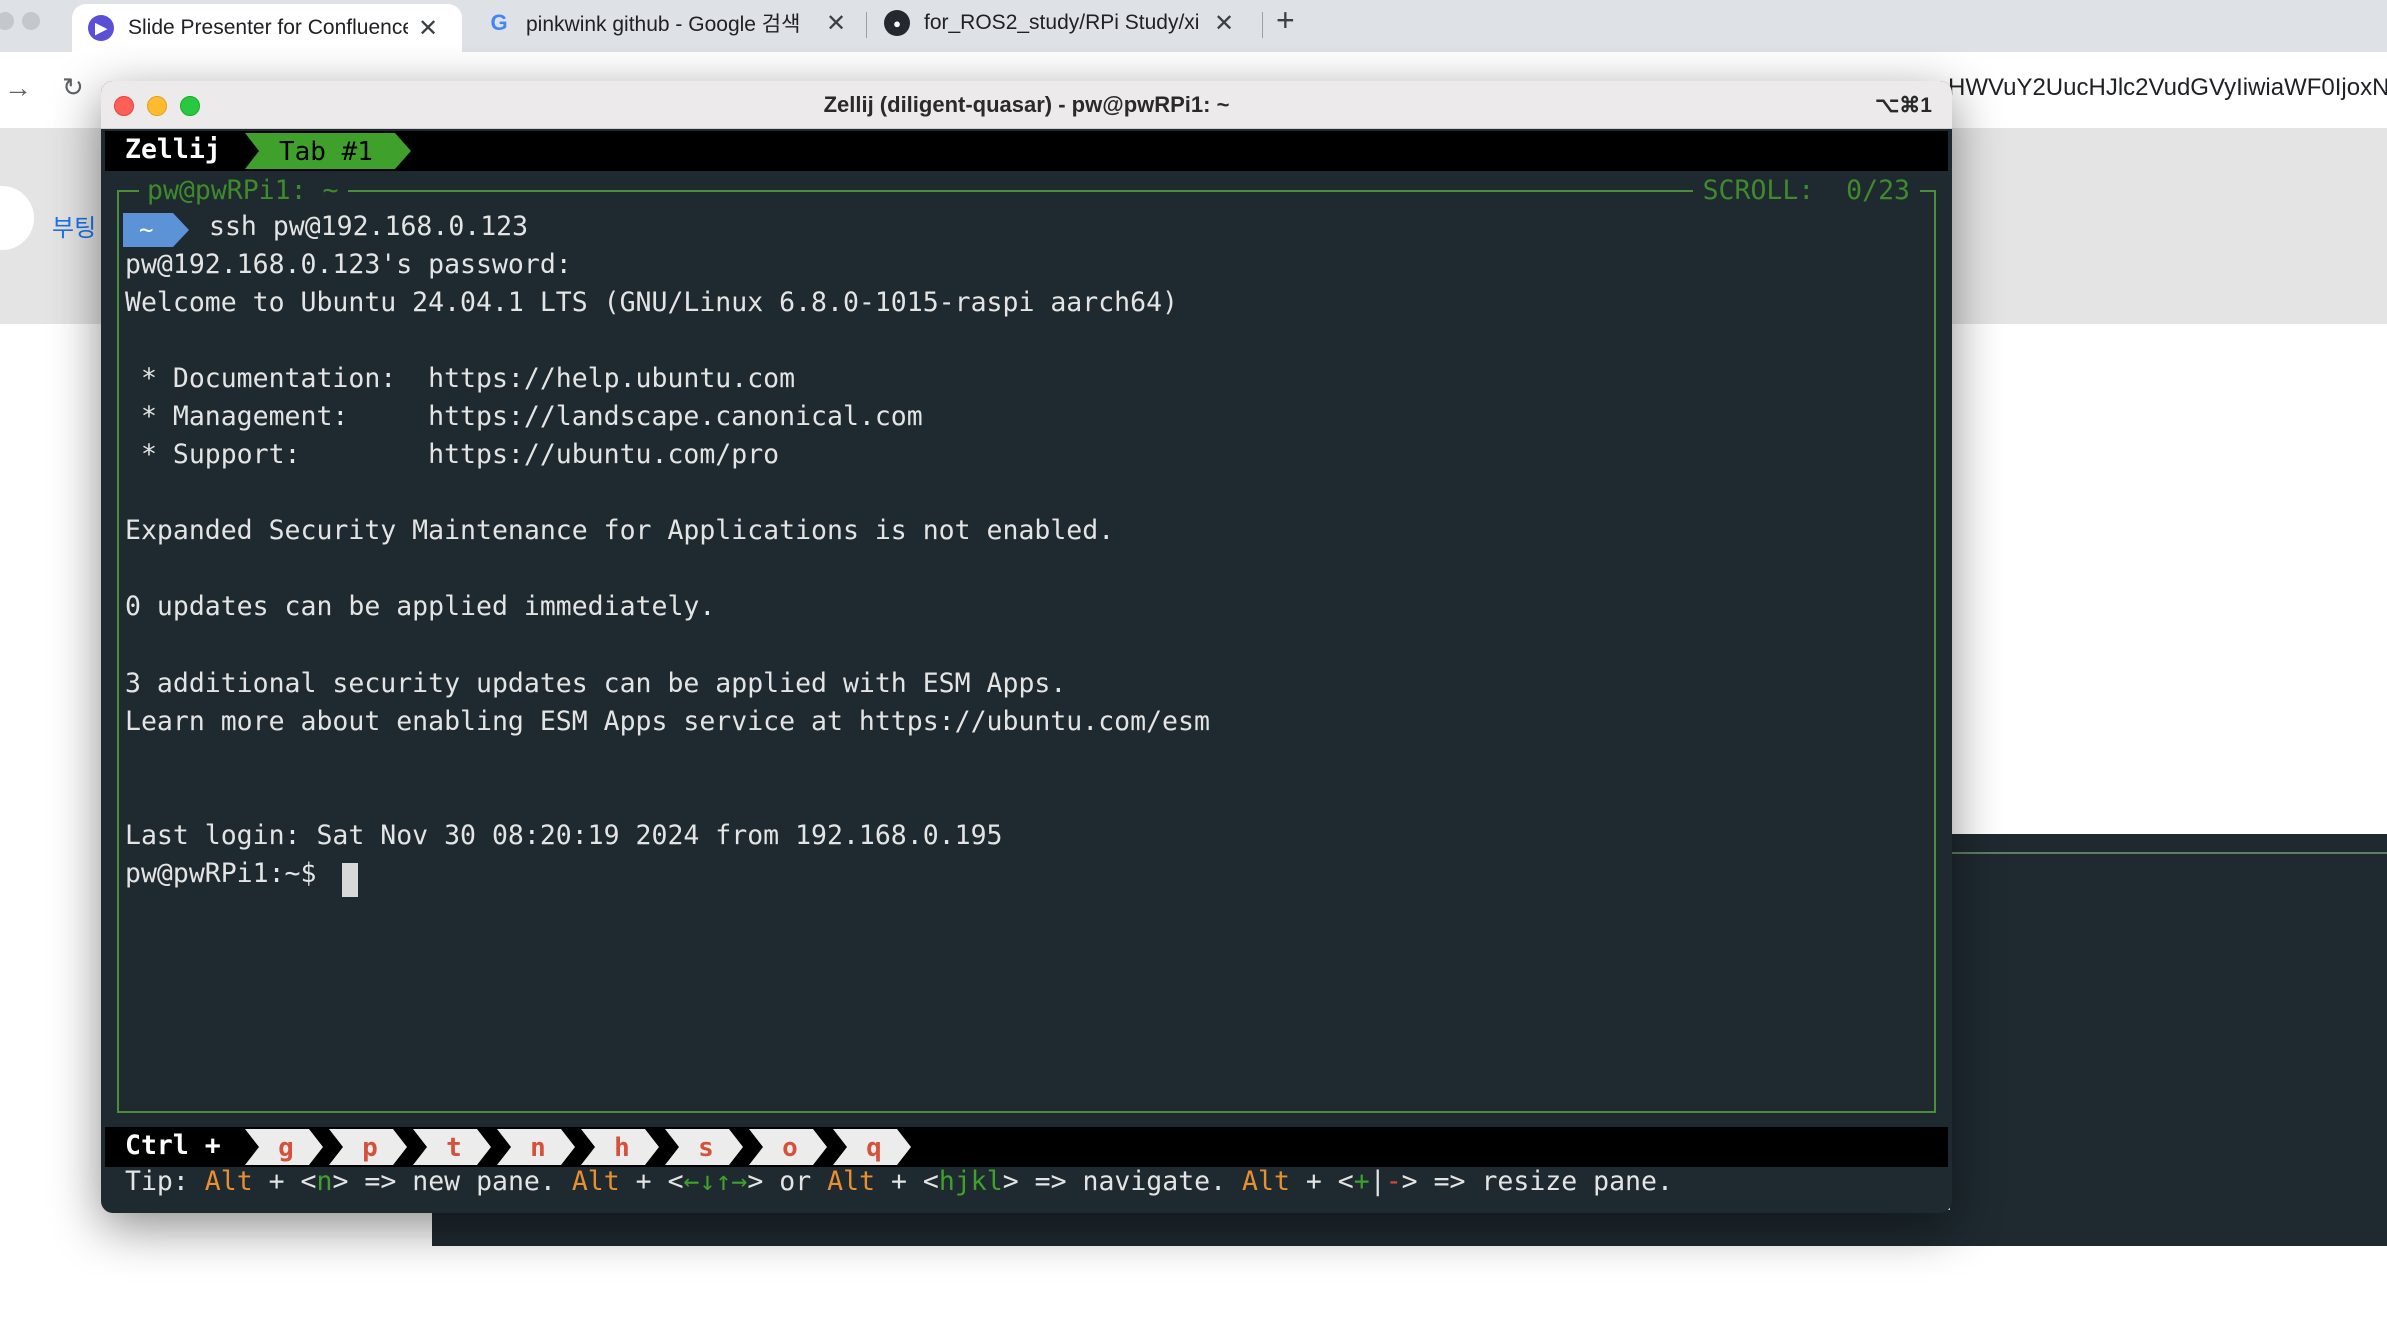 The width and height of the screenshot is (2387, 1332). I want to click on keybinding-key-g: g, so click(284, 1147).